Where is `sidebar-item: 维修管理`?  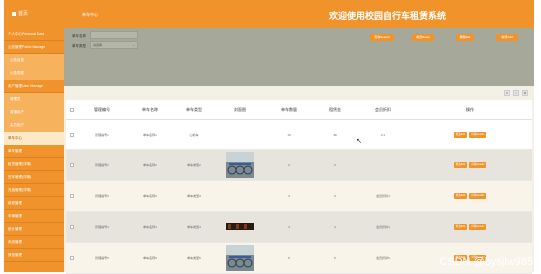 sidebar-item: 维修管理 is located at coordinates (34, 203).